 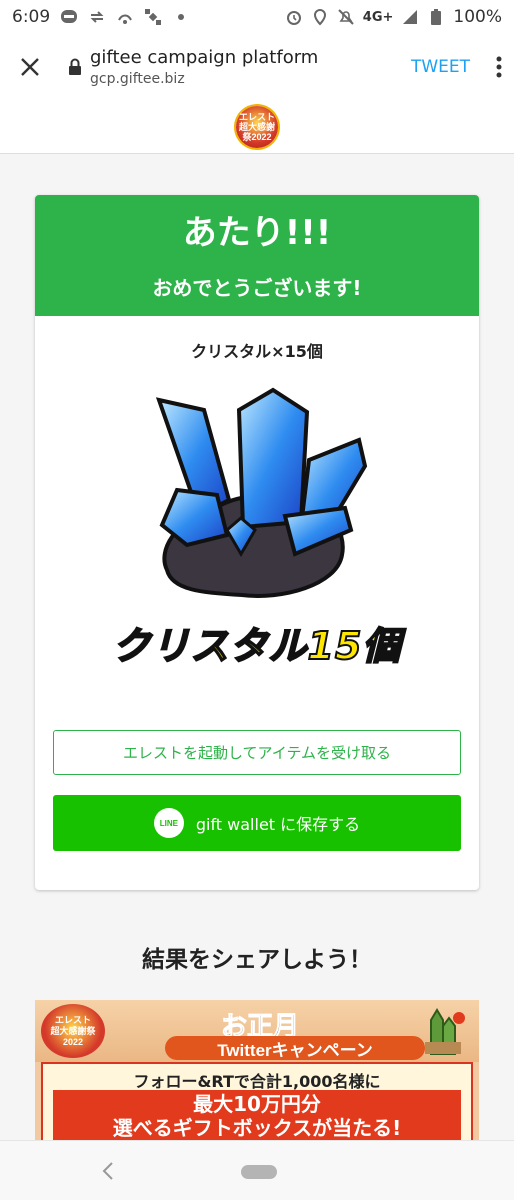 I want to click on banner-prize-box: 最大10万円分 選べるギフトボックスが当たる!, so click(x=257, y=1115).